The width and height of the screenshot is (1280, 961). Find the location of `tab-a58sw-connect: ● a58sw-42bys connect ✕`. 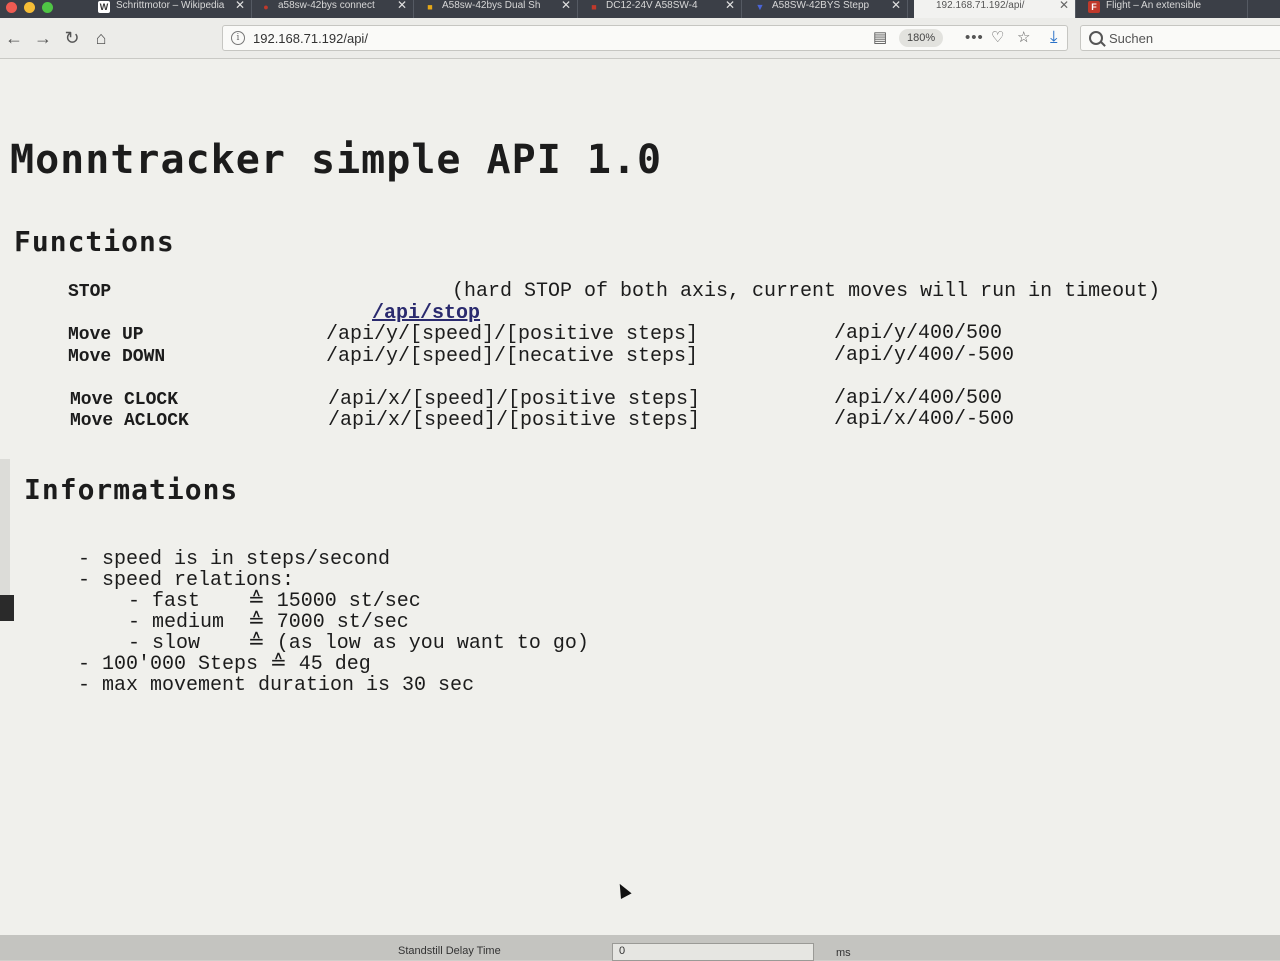

tab-a58sw-connect: ● a58sw-42bys connect ✕ is located at coordinates (335, 9).